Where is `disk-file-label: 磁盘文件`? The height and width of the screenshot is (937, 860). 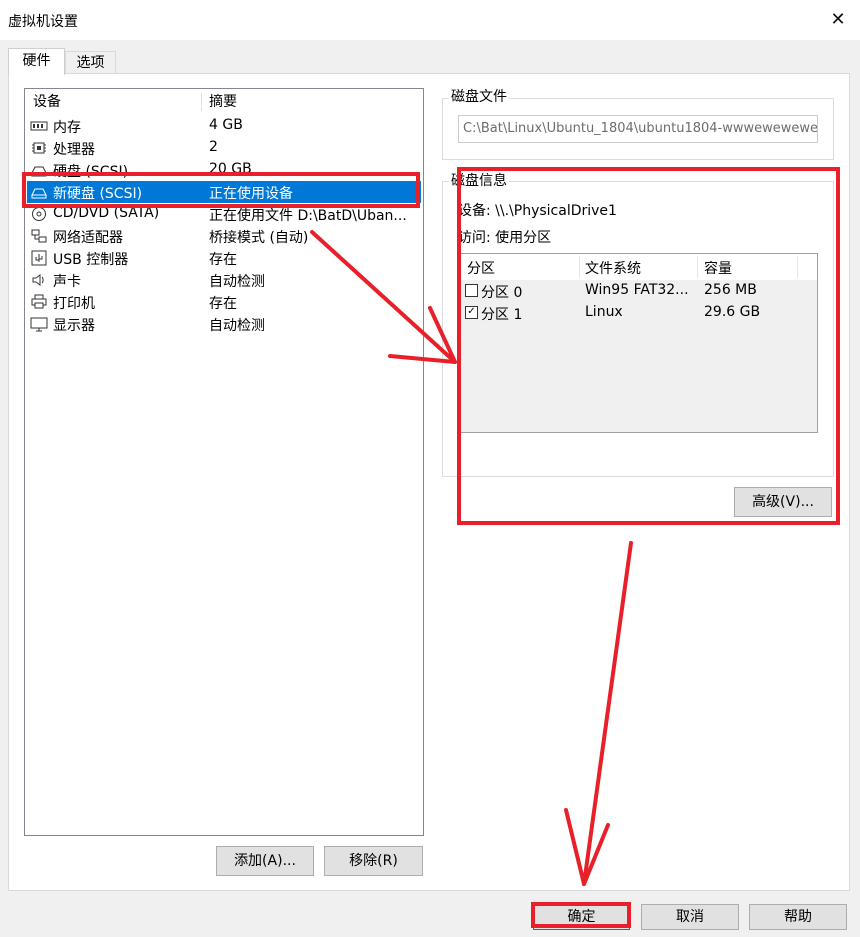 disk-file-label: 磁盘文件 is located at coordinates (479, 97).